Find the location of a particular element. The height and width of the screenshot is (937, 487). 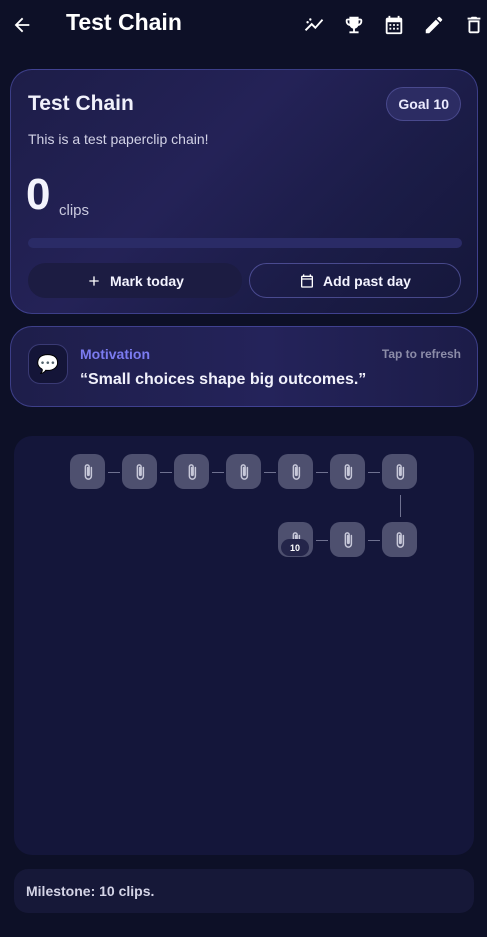

delete-icon is located at coordinates (473, 25).